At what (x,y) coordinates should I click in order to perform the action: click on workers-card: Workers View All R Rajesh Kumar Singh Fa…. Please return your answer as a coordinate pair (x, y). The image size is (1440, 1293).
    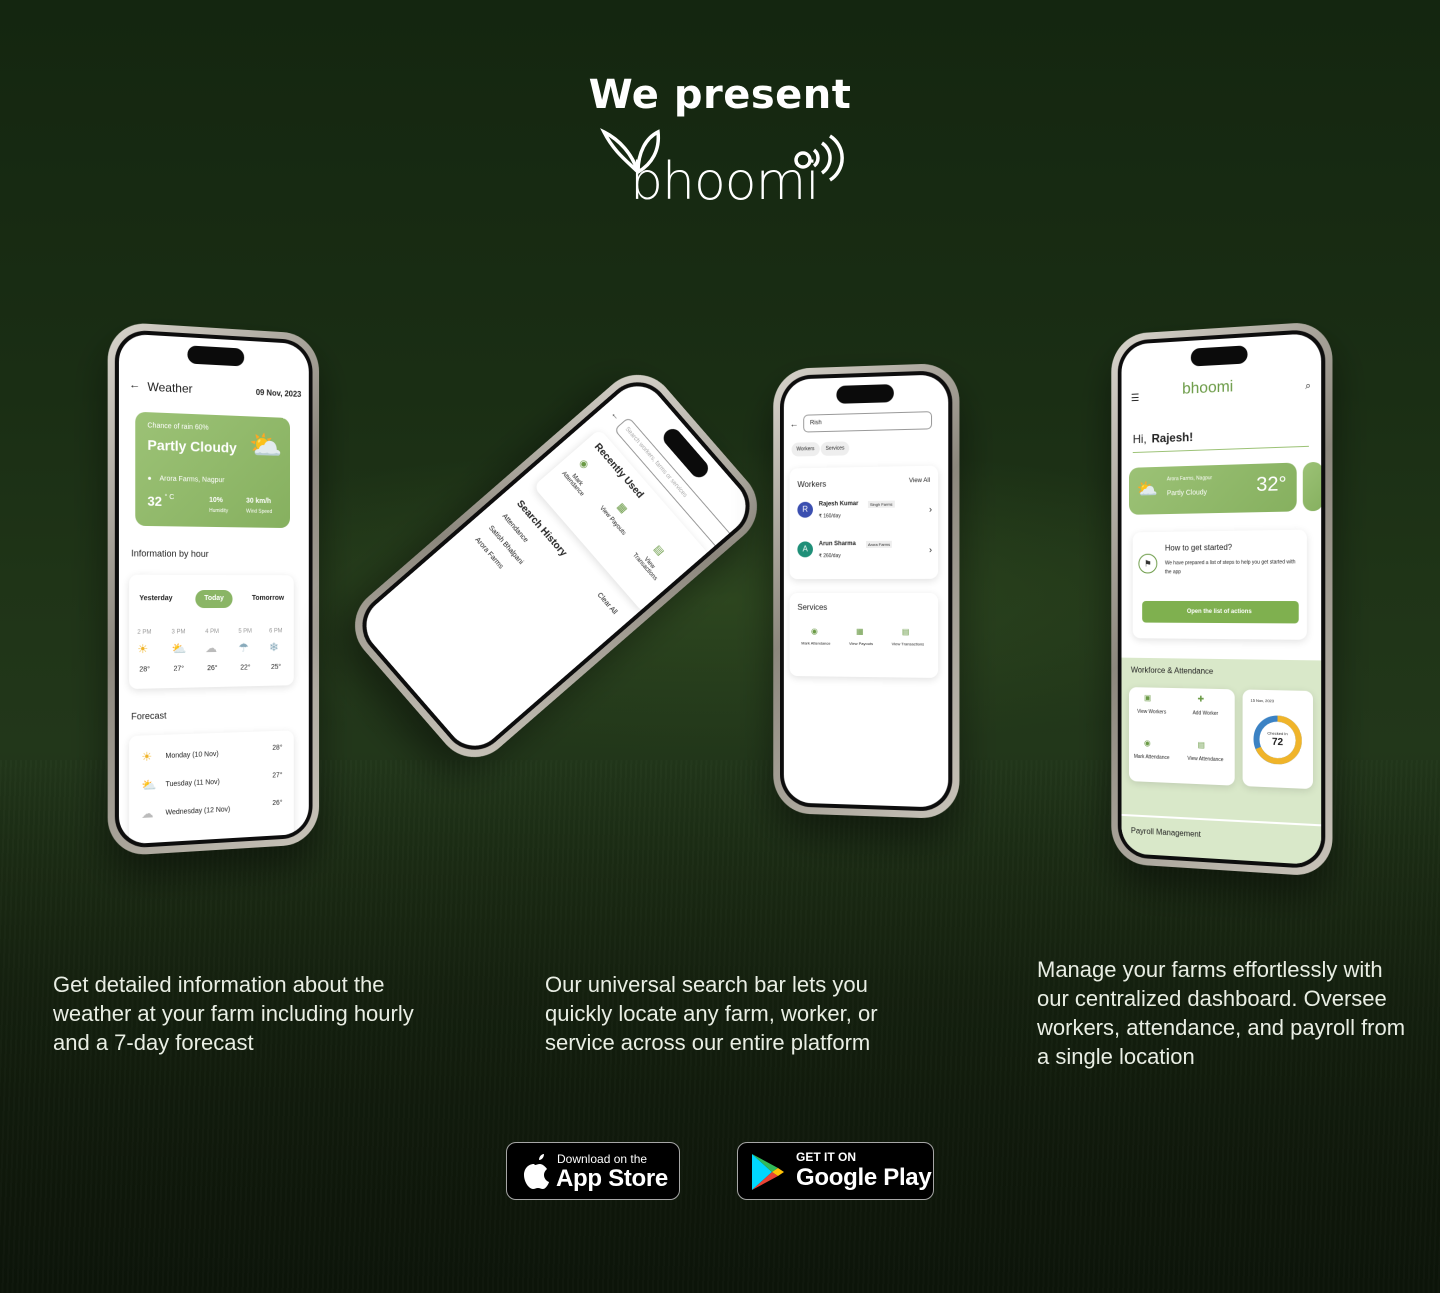
    Looking at the image, I should click on (864, 523).